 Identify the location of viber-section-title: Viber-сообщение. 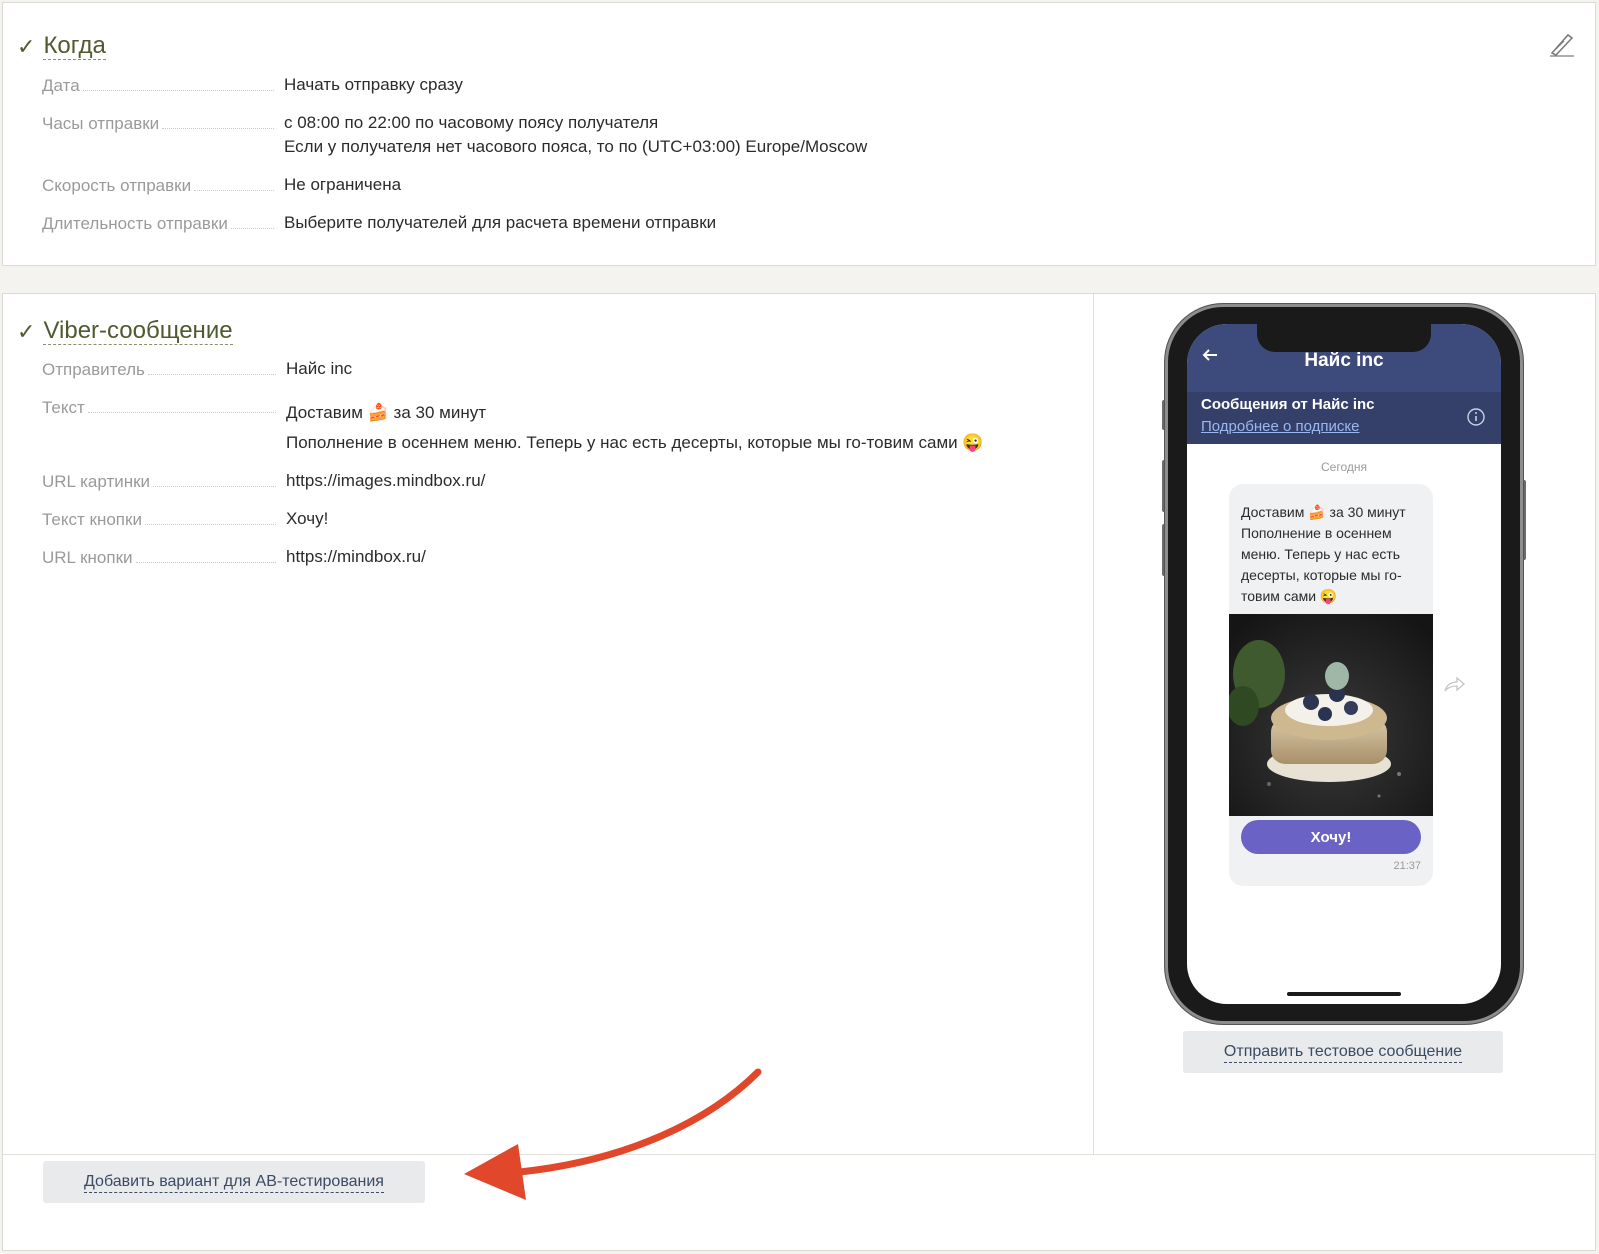
(138, 331).